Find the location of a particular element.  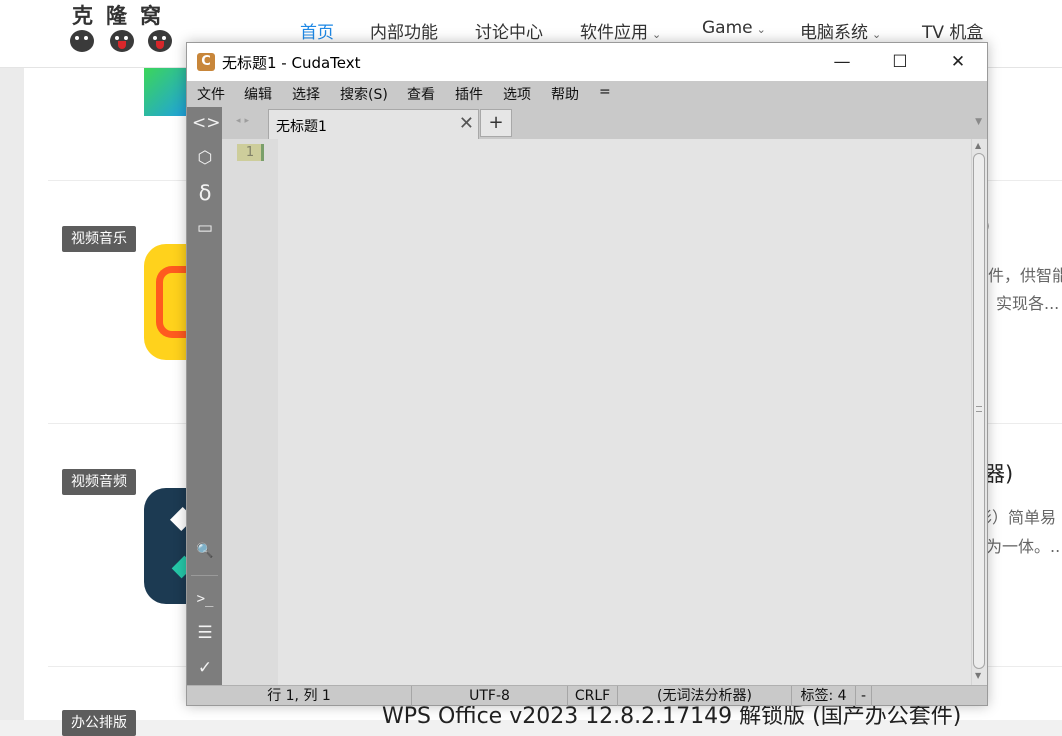

post-excerpt: 影）简单易 is located at coordinates (1016, 517).